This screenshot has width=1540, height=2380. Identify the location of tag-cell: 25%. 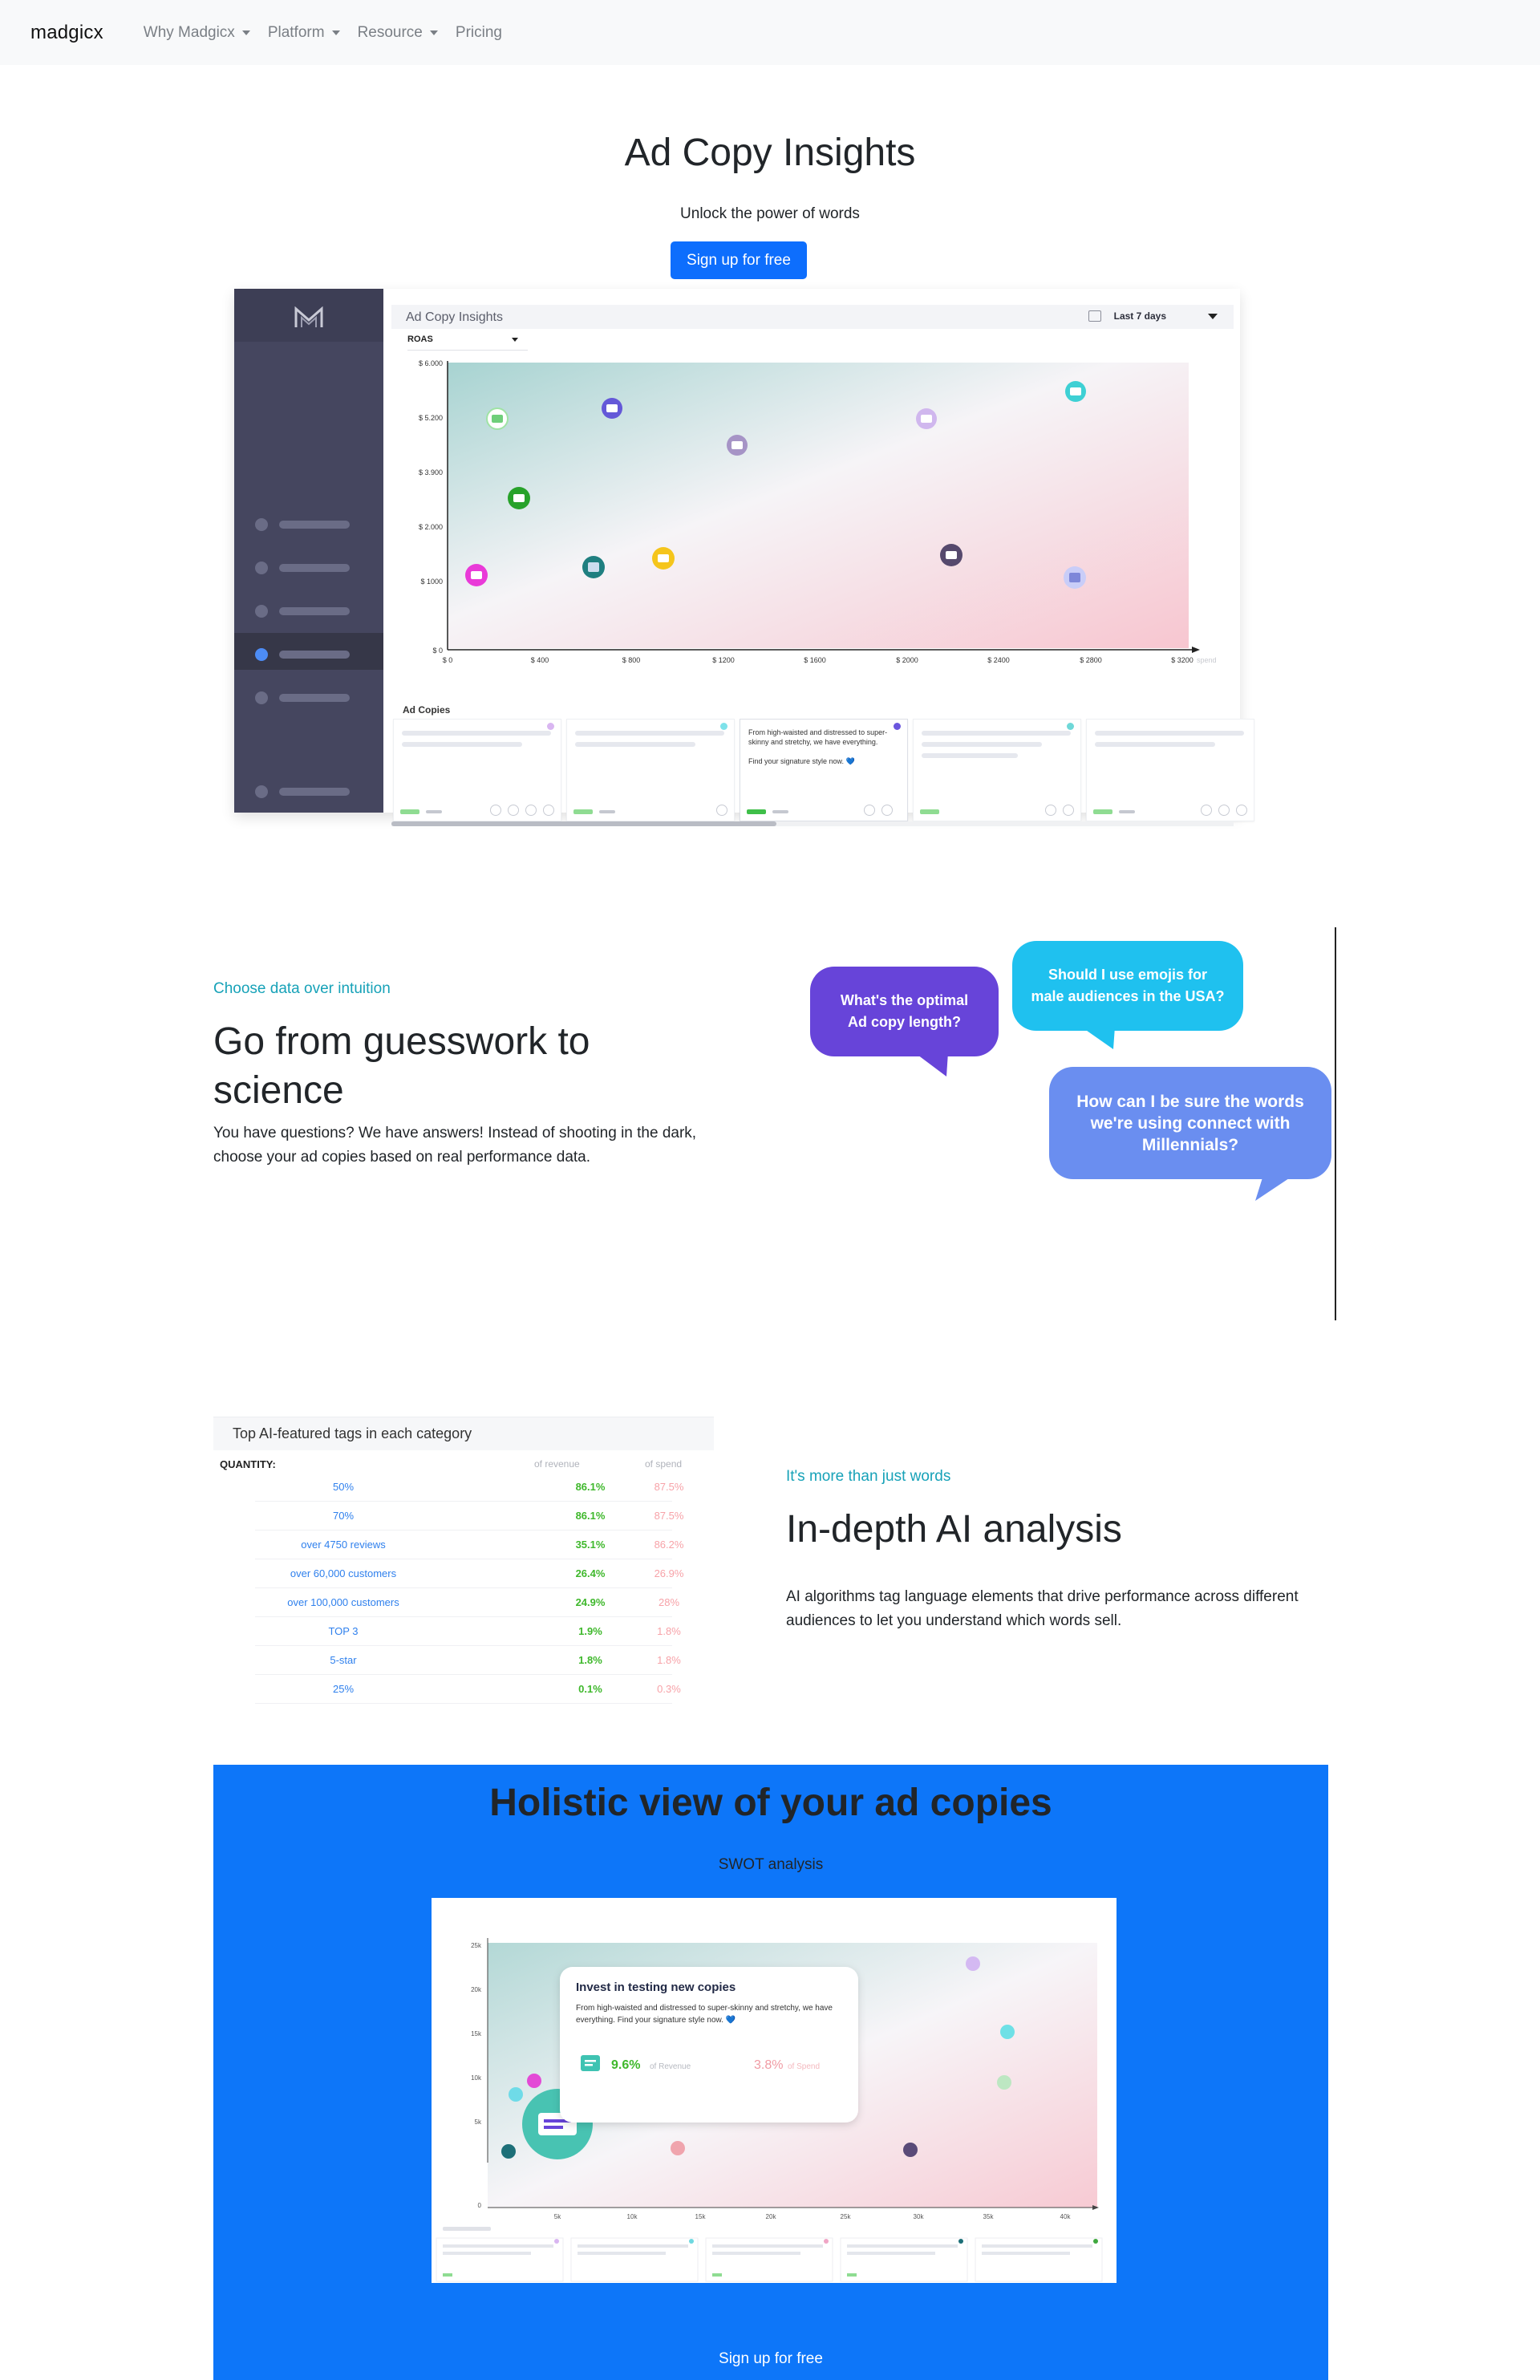
(343, 1689).